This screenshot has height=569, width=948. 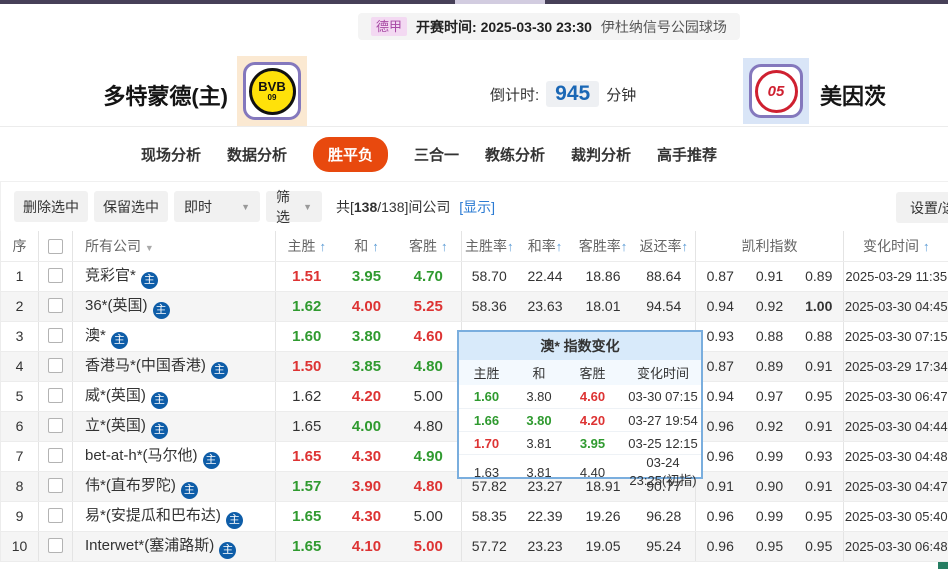 I want to click on kelly-2: 0.89, so click(x=769, y=366).